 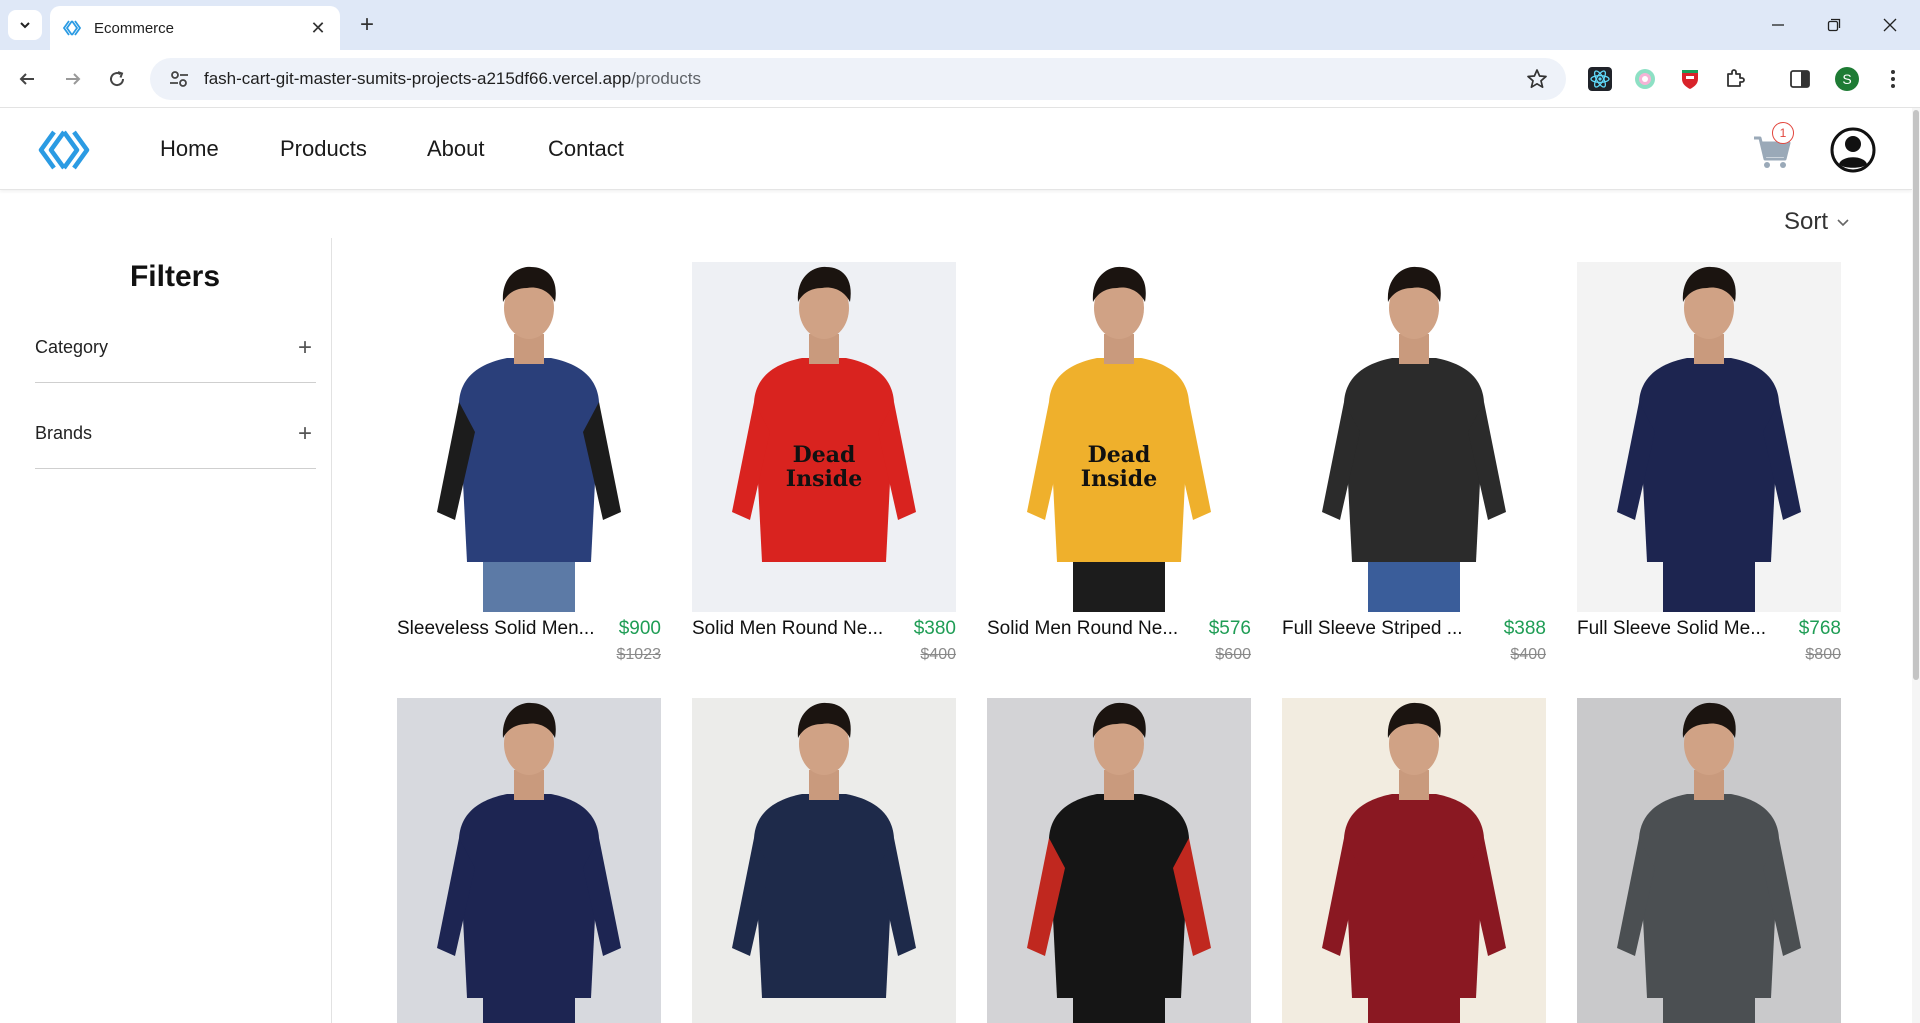 I want to click on plus-icon: +, so click(x=304, y=347).